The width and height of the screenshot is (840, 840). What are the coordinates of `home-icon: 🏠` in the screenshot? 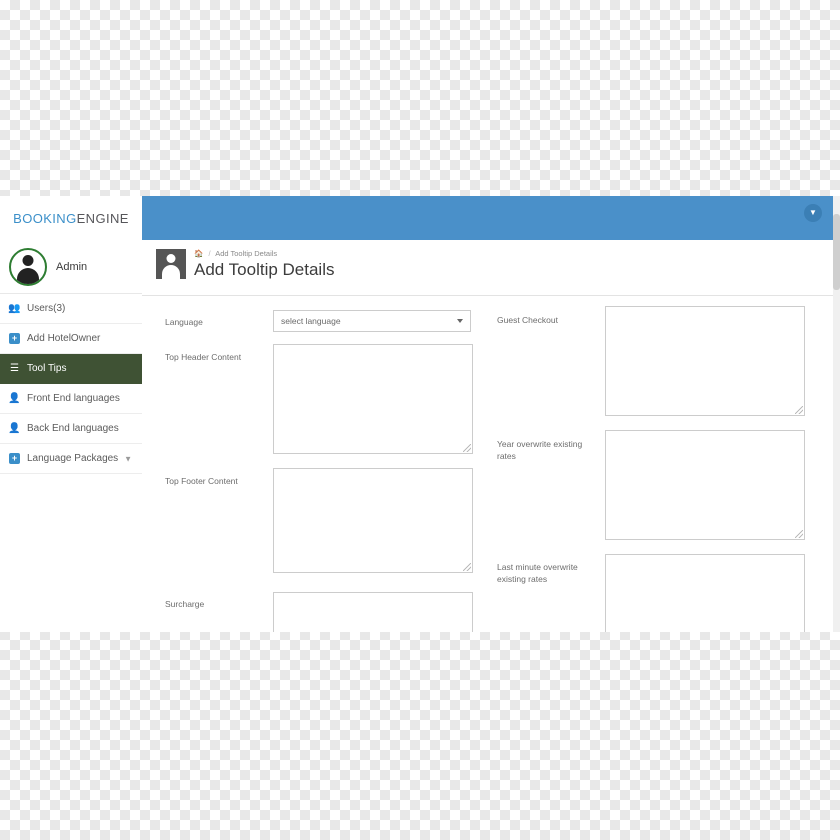 It's located at (198, 253).